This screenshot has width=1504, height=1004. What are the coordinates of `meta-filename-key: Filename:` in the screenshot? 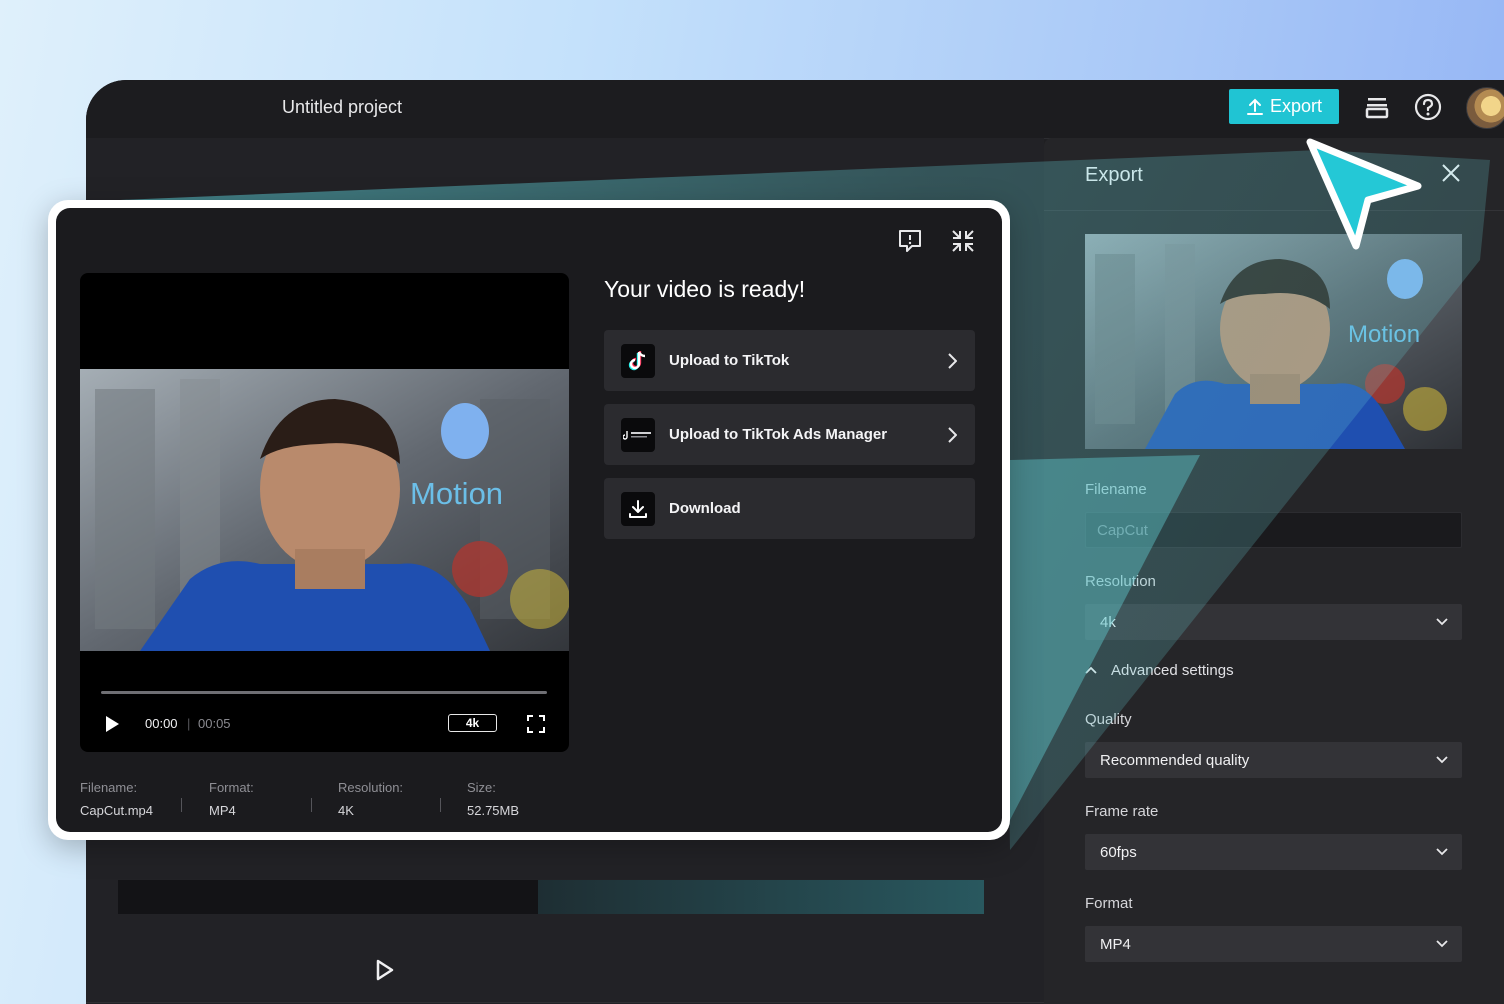 It's located at (109, 787).